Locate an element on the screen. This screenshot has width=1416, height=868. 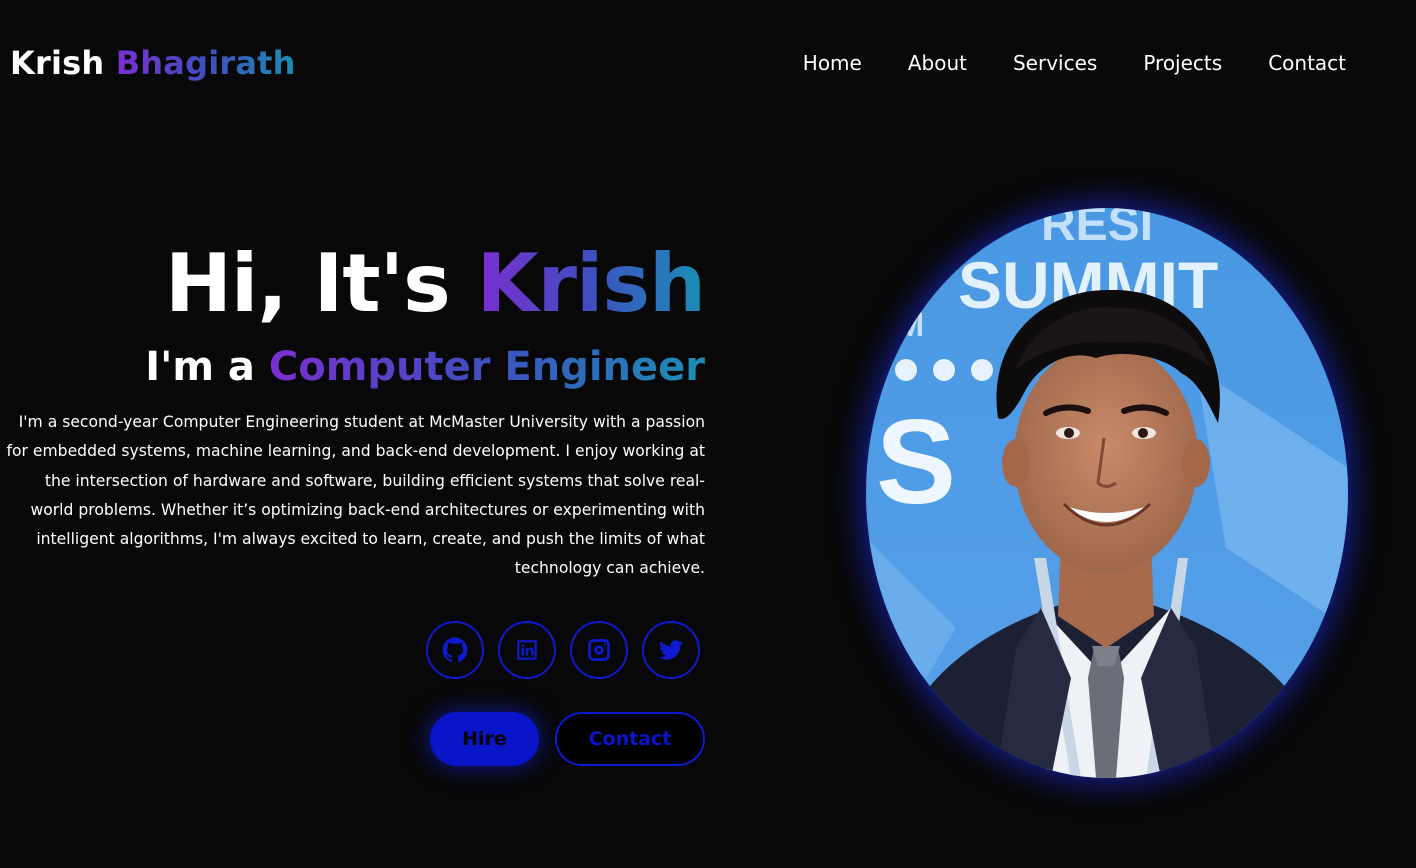
hero-subtitle-prefix: I'm a is located at coordinates (200, 367).